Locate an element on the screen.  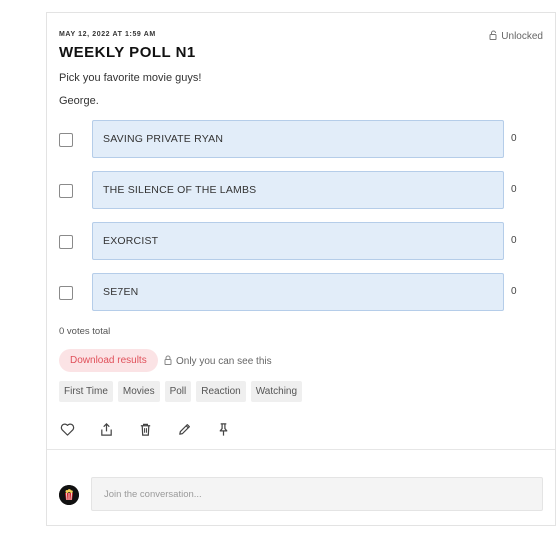
poll-option: SE7EN 0 is located at coordinates (294, 293).